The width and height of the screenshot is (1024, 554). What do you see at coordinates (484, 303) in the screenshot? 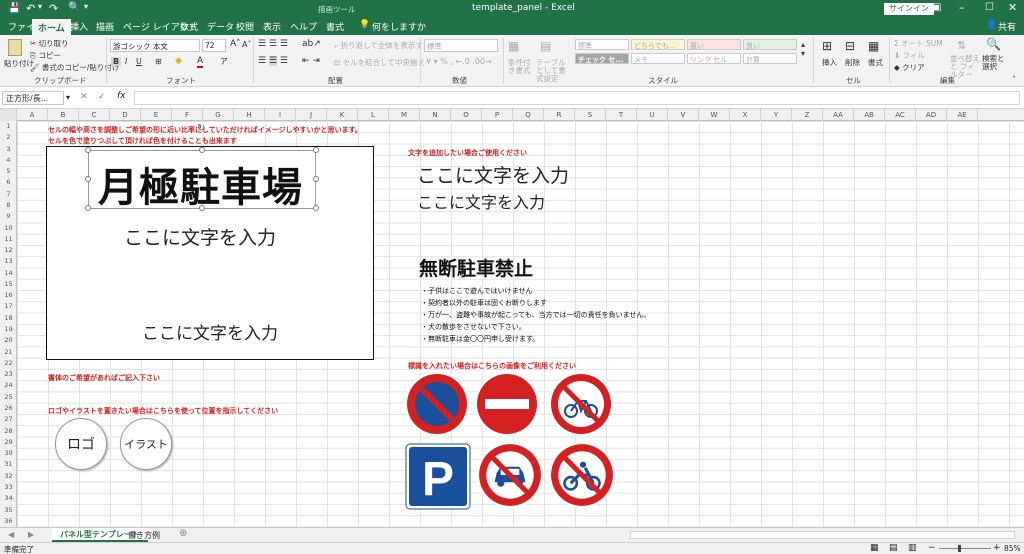
I see `rule-line: ・契約者以外の駐車は固くお断りします` at bounding box center [484, 303].